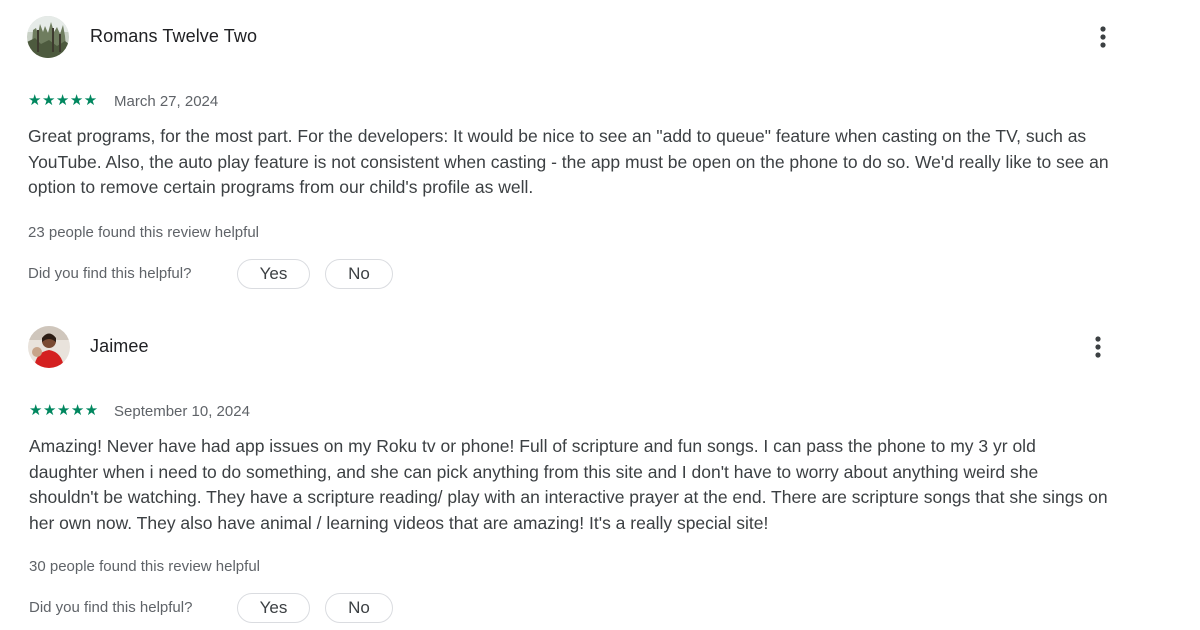  I want to click on review-author: Jaimee, so click(119, 346).